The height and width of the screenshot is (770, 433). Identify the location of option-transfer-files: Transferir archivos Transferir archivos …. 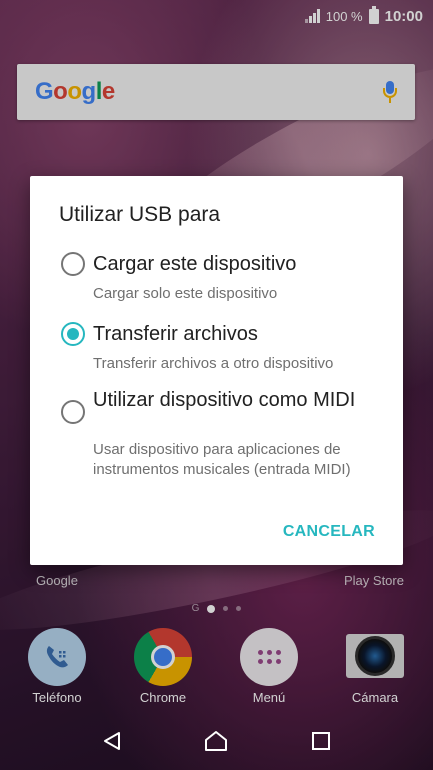
(224, 350).